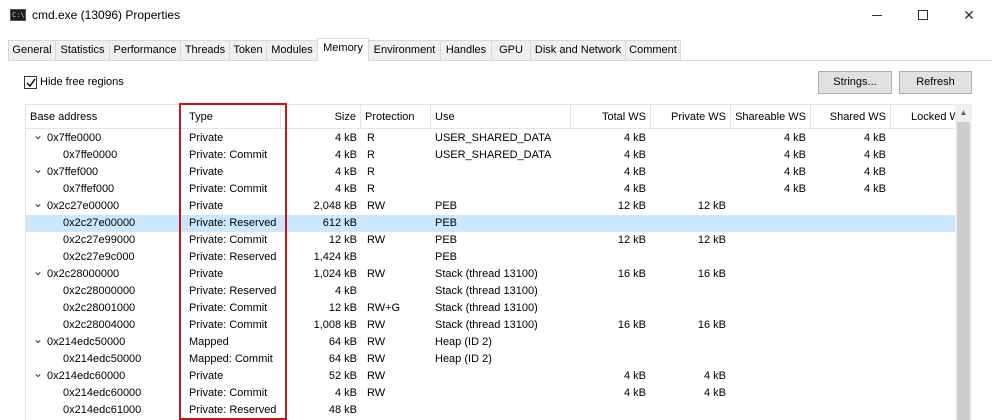 This screenshot has height=420, width=992. Describe the element at coordinates (874, 172) in the screenshot. I see `cell-shared-ws: 4 kB` at that location.